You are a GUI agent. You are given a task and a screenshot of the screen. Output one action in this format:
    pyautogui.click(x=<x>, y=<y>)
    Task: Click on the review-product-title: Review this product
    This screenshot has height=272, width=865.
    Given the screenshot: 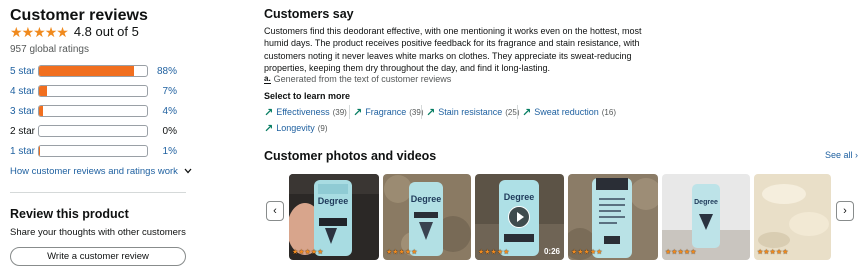 What is the action you would take?
    pyautogui.click(x=69, y=214)
    